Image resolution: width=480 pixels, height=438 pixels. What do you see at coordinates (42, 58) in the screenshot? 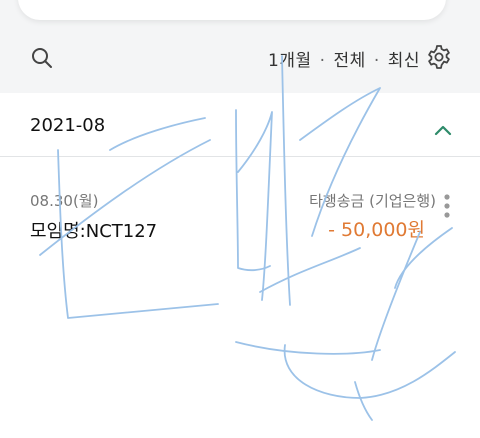
I see `search-icon` at bounding box center [42, 58].